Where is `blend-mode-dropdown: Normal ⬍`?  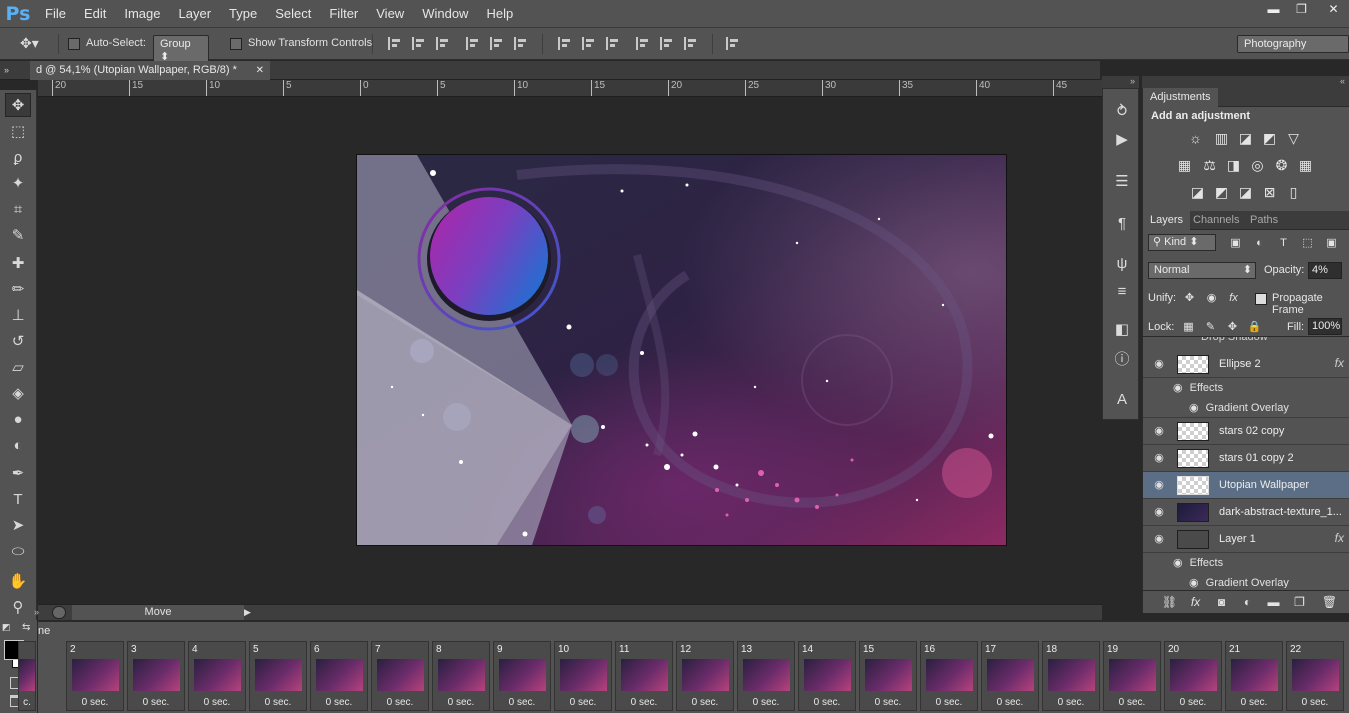 blend-mode-dropdown: Normal ⬍ is located at coordinates (1202, 270).